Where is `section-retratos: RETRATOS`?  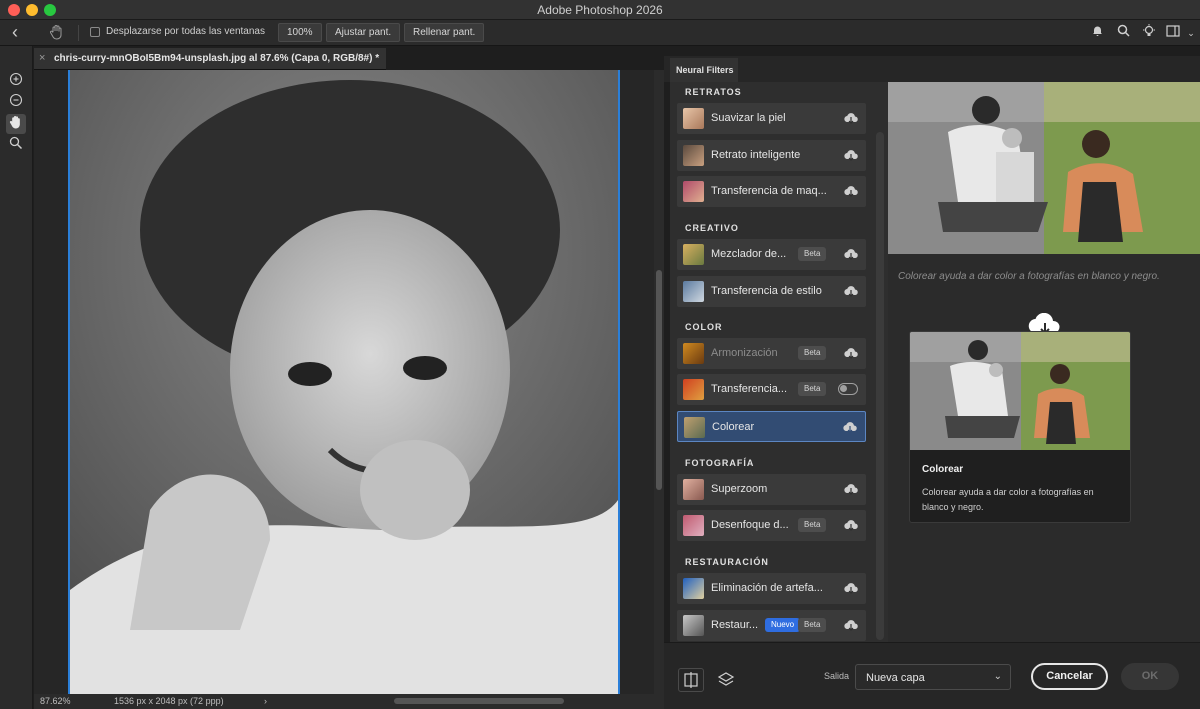
section-retratos: RETRATOS is located at coordinates (713, 92).